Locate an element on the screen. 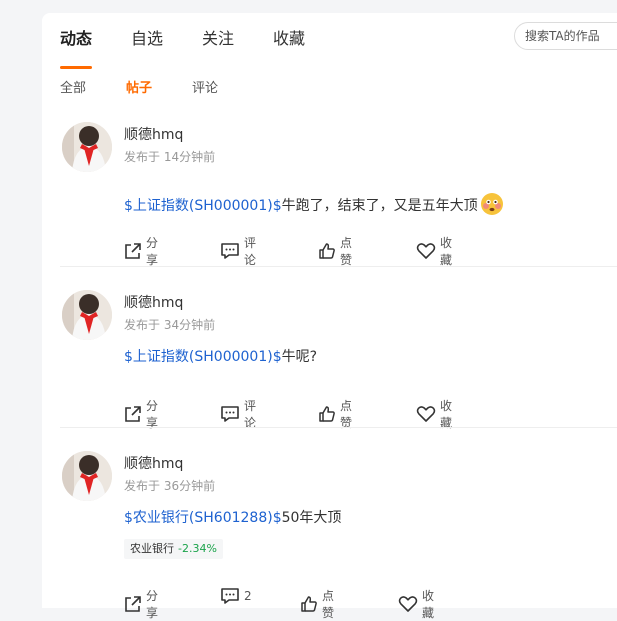 This screenshot has height=621, width=617. comment-button: 2 is located at coordinates (236, 596).